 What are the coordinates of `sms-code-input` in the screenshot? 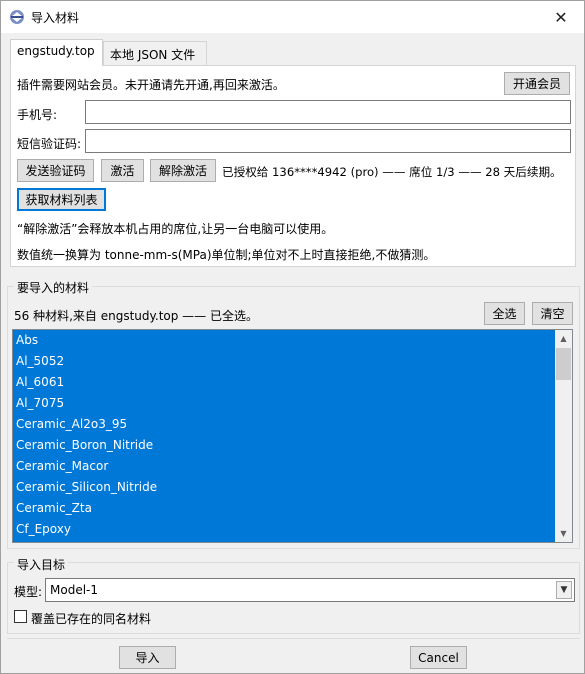 It's located at (328, 141).